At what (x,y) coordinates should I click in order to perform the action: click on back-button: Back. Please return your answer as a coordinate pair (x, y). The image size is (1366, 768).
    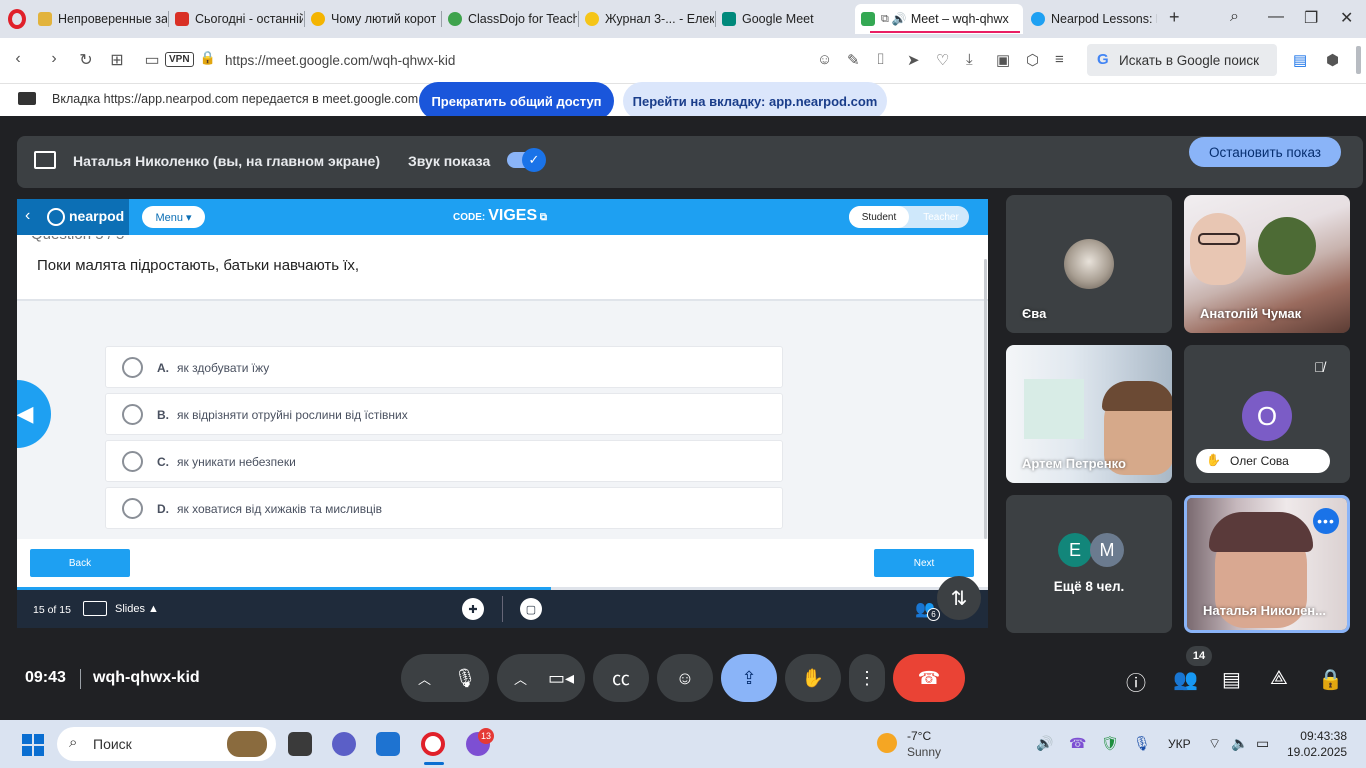
    Looking at the image, I should click on (80, 563).